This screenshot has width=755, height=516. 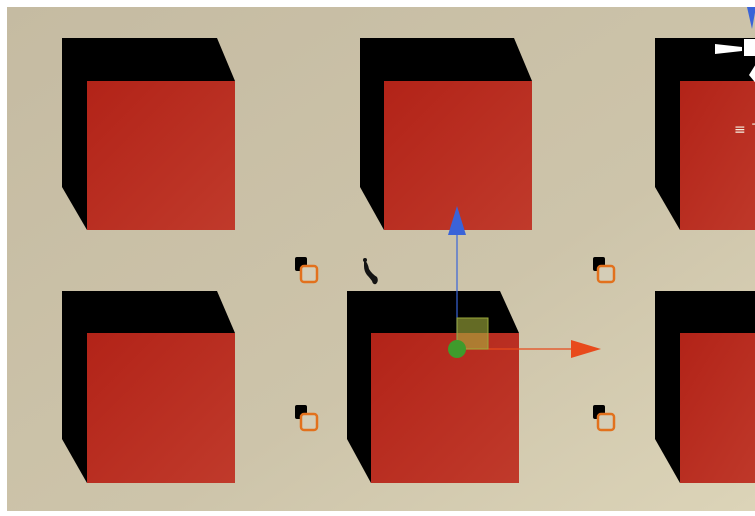 What do you see at coordinates (457, 349) in the screenshot?
I see `gizmo-center-handle` at bounding box center [457, 349].